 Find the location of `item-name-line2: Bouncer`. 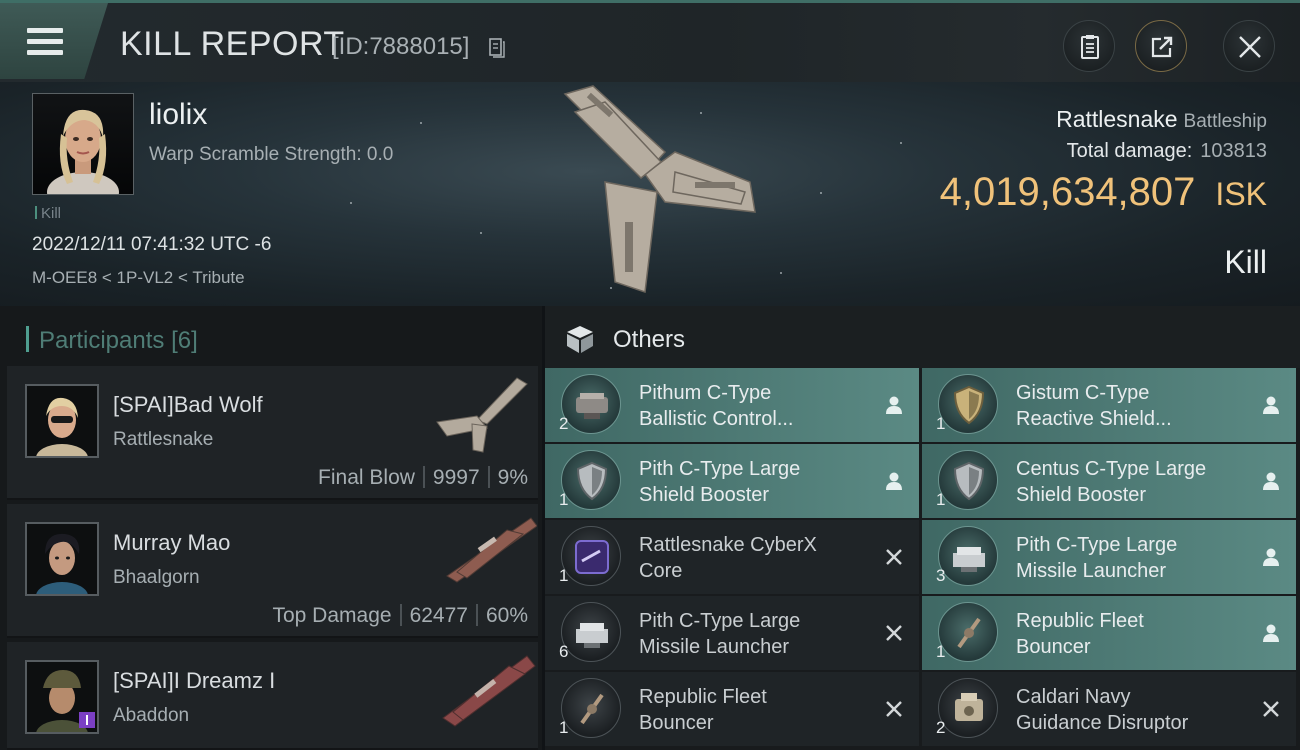

item-name-line2: Bouncer is located at coordinates (1053, 647).